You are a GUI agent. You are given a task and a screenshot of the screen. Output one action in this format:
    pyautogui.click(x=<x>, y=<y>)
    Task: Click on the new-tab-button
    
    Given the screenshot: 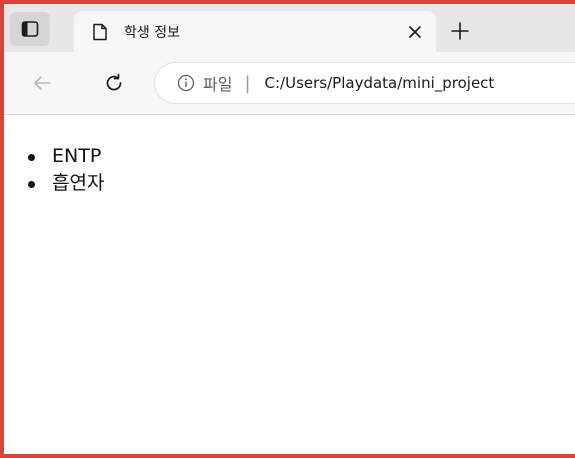 What is the action you would take?
    pyautogui.click(x=460, y=31)
    